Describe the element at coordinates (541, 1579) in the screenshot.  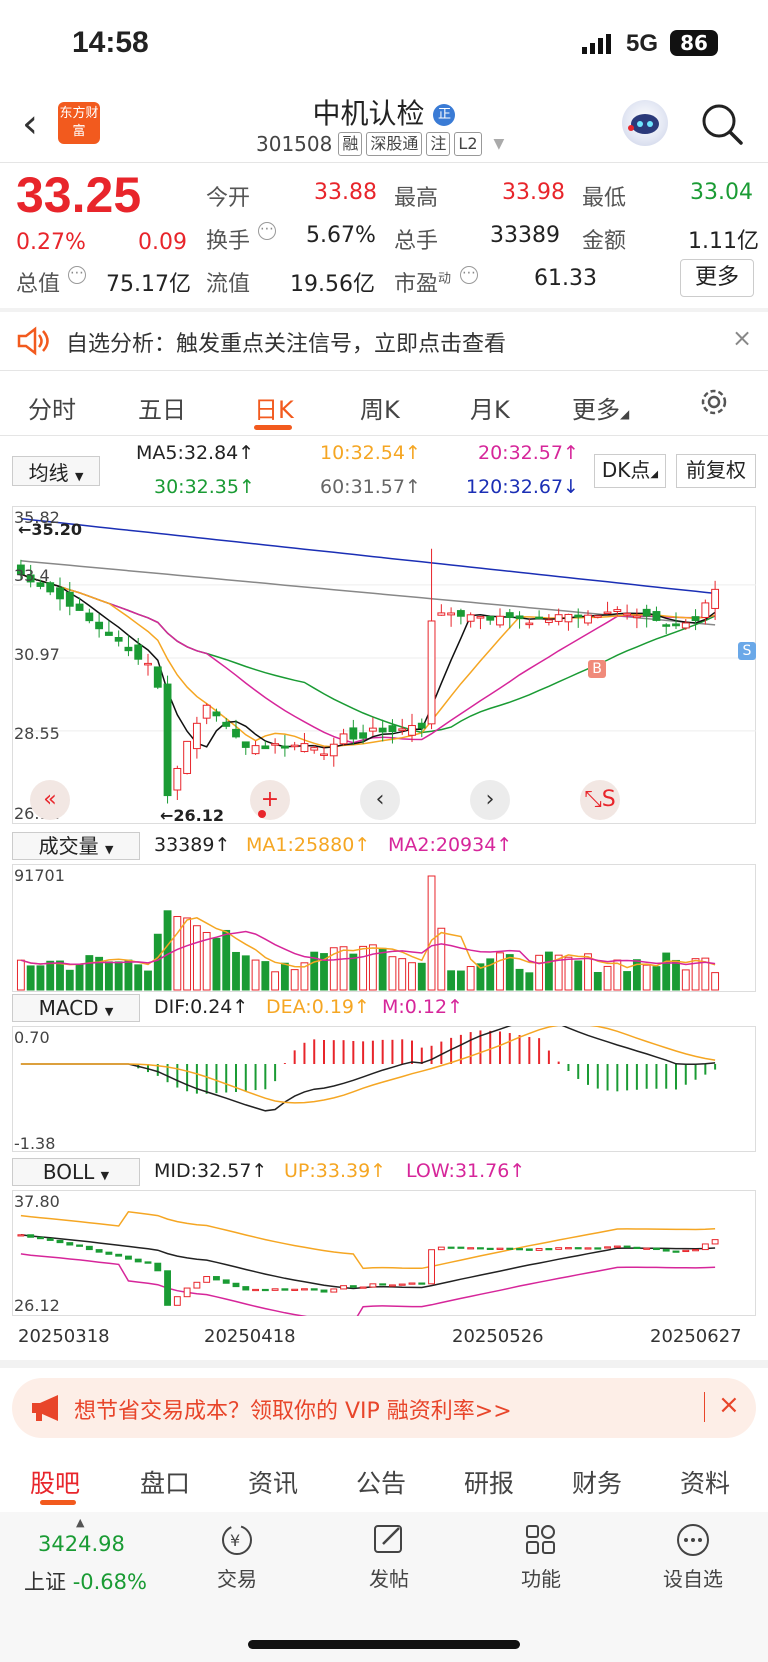
I see `nav-functions-label: 功能` at that location.